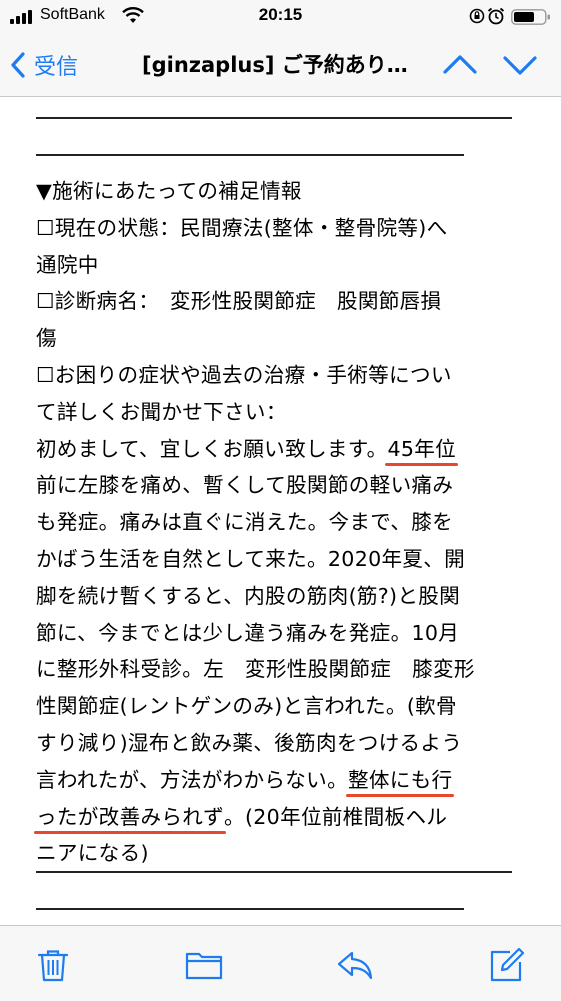  What do you see at coordinates (67, 264) in the screenshot?
I see `text-line: 通院中` at bounding box center [67, 264].